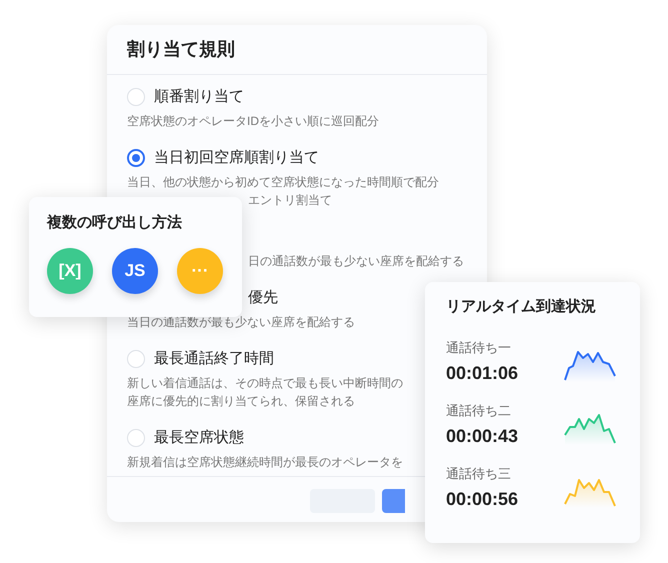 The width and height of the screenshot is (668, 563). I want to click on option-description: 新規着信は空席状態継続時間が最長のオペレータを, so click(265, 462).